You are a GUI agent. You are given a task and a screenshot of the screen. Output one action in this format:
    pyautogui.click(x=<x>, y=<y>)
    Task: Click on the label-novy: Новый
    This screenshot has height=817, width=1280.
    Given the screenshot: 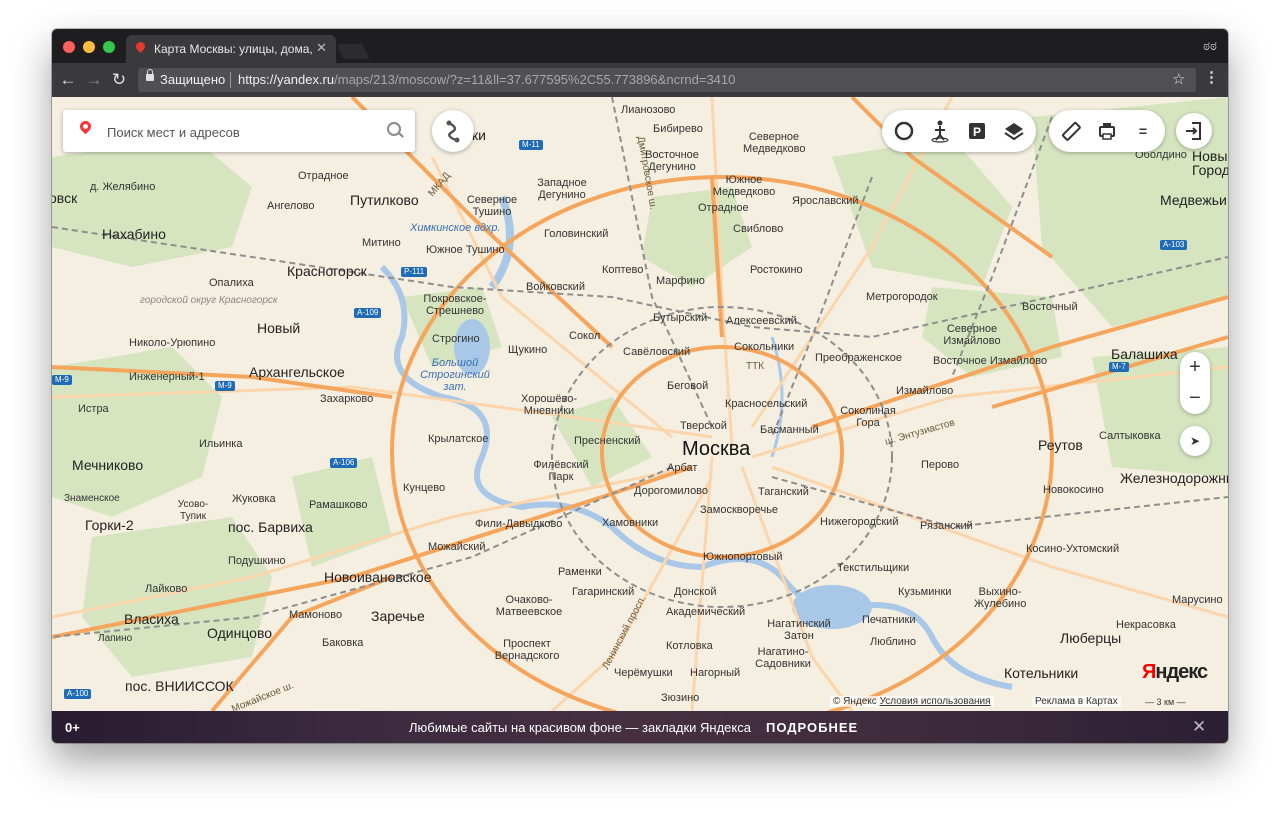 What is the action you would take?
    pyautogui.click(x=278, y=328)
    